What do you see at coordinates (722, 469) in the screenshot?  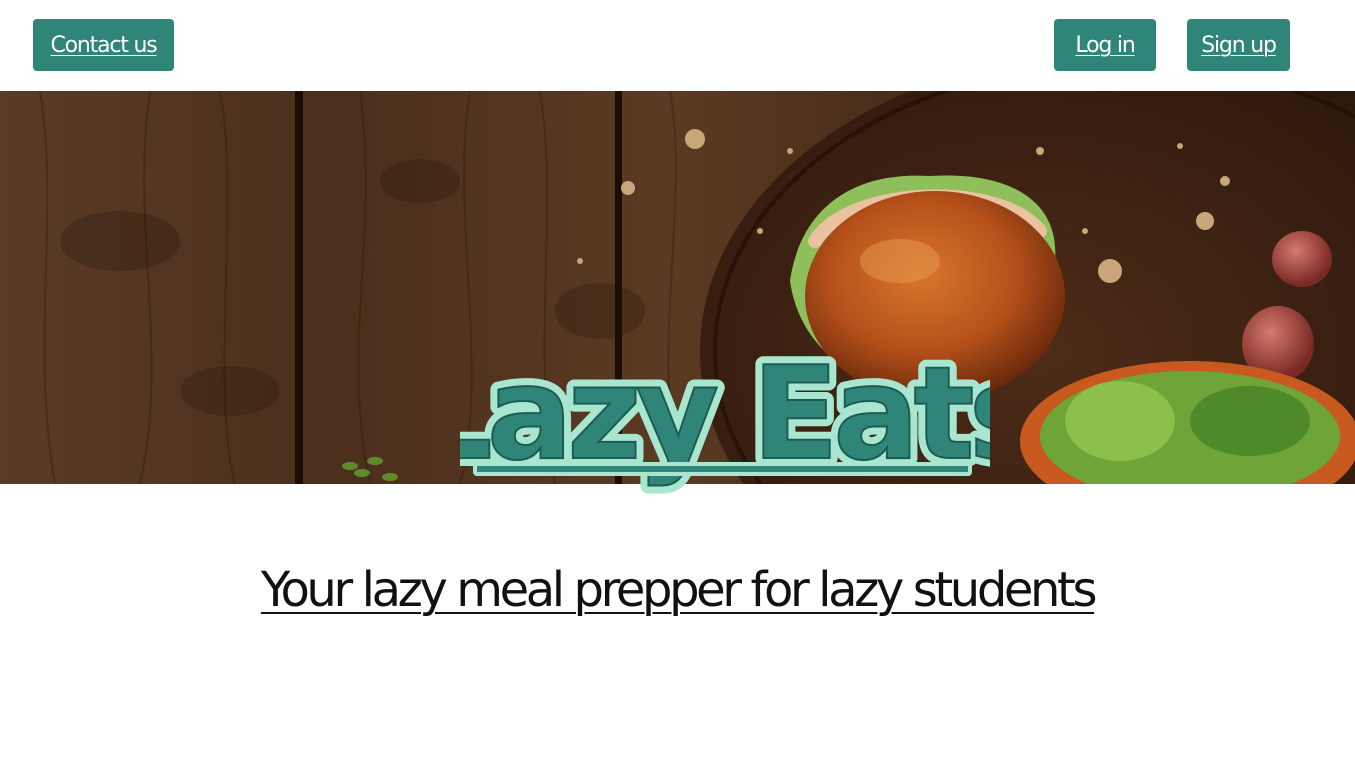 I see `logo-underline` at bounding box center [722, 469].